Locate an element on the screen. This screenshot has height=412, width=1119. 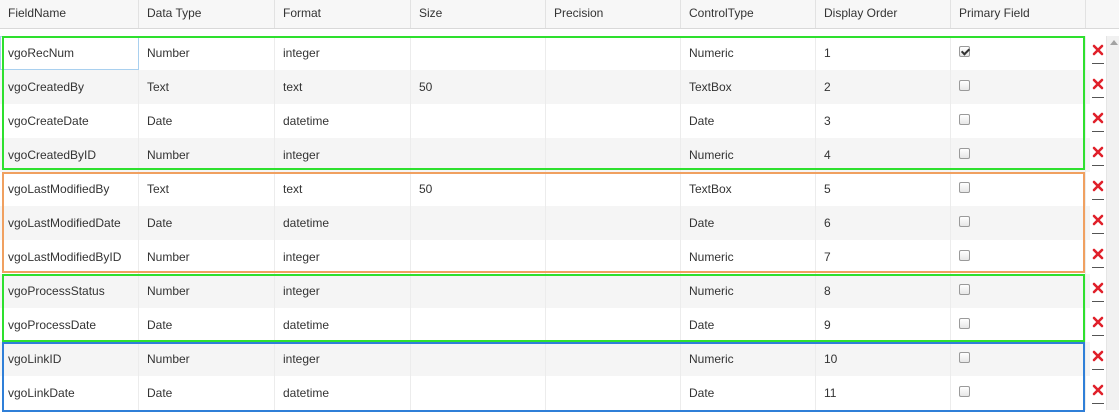
cell-fieldname: vgoLinkDate is located at coordinates (69, 393).